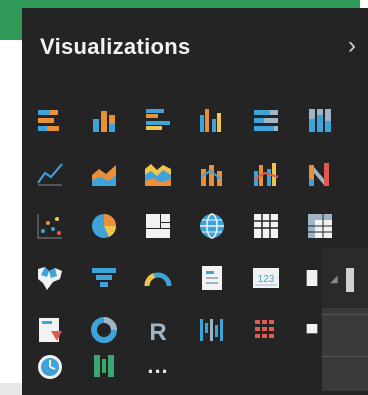  What do you see at coordinates (158, 120) in the screenshot?
I see `clustered-bar-chart-icon` at bounding box center [158, 120].